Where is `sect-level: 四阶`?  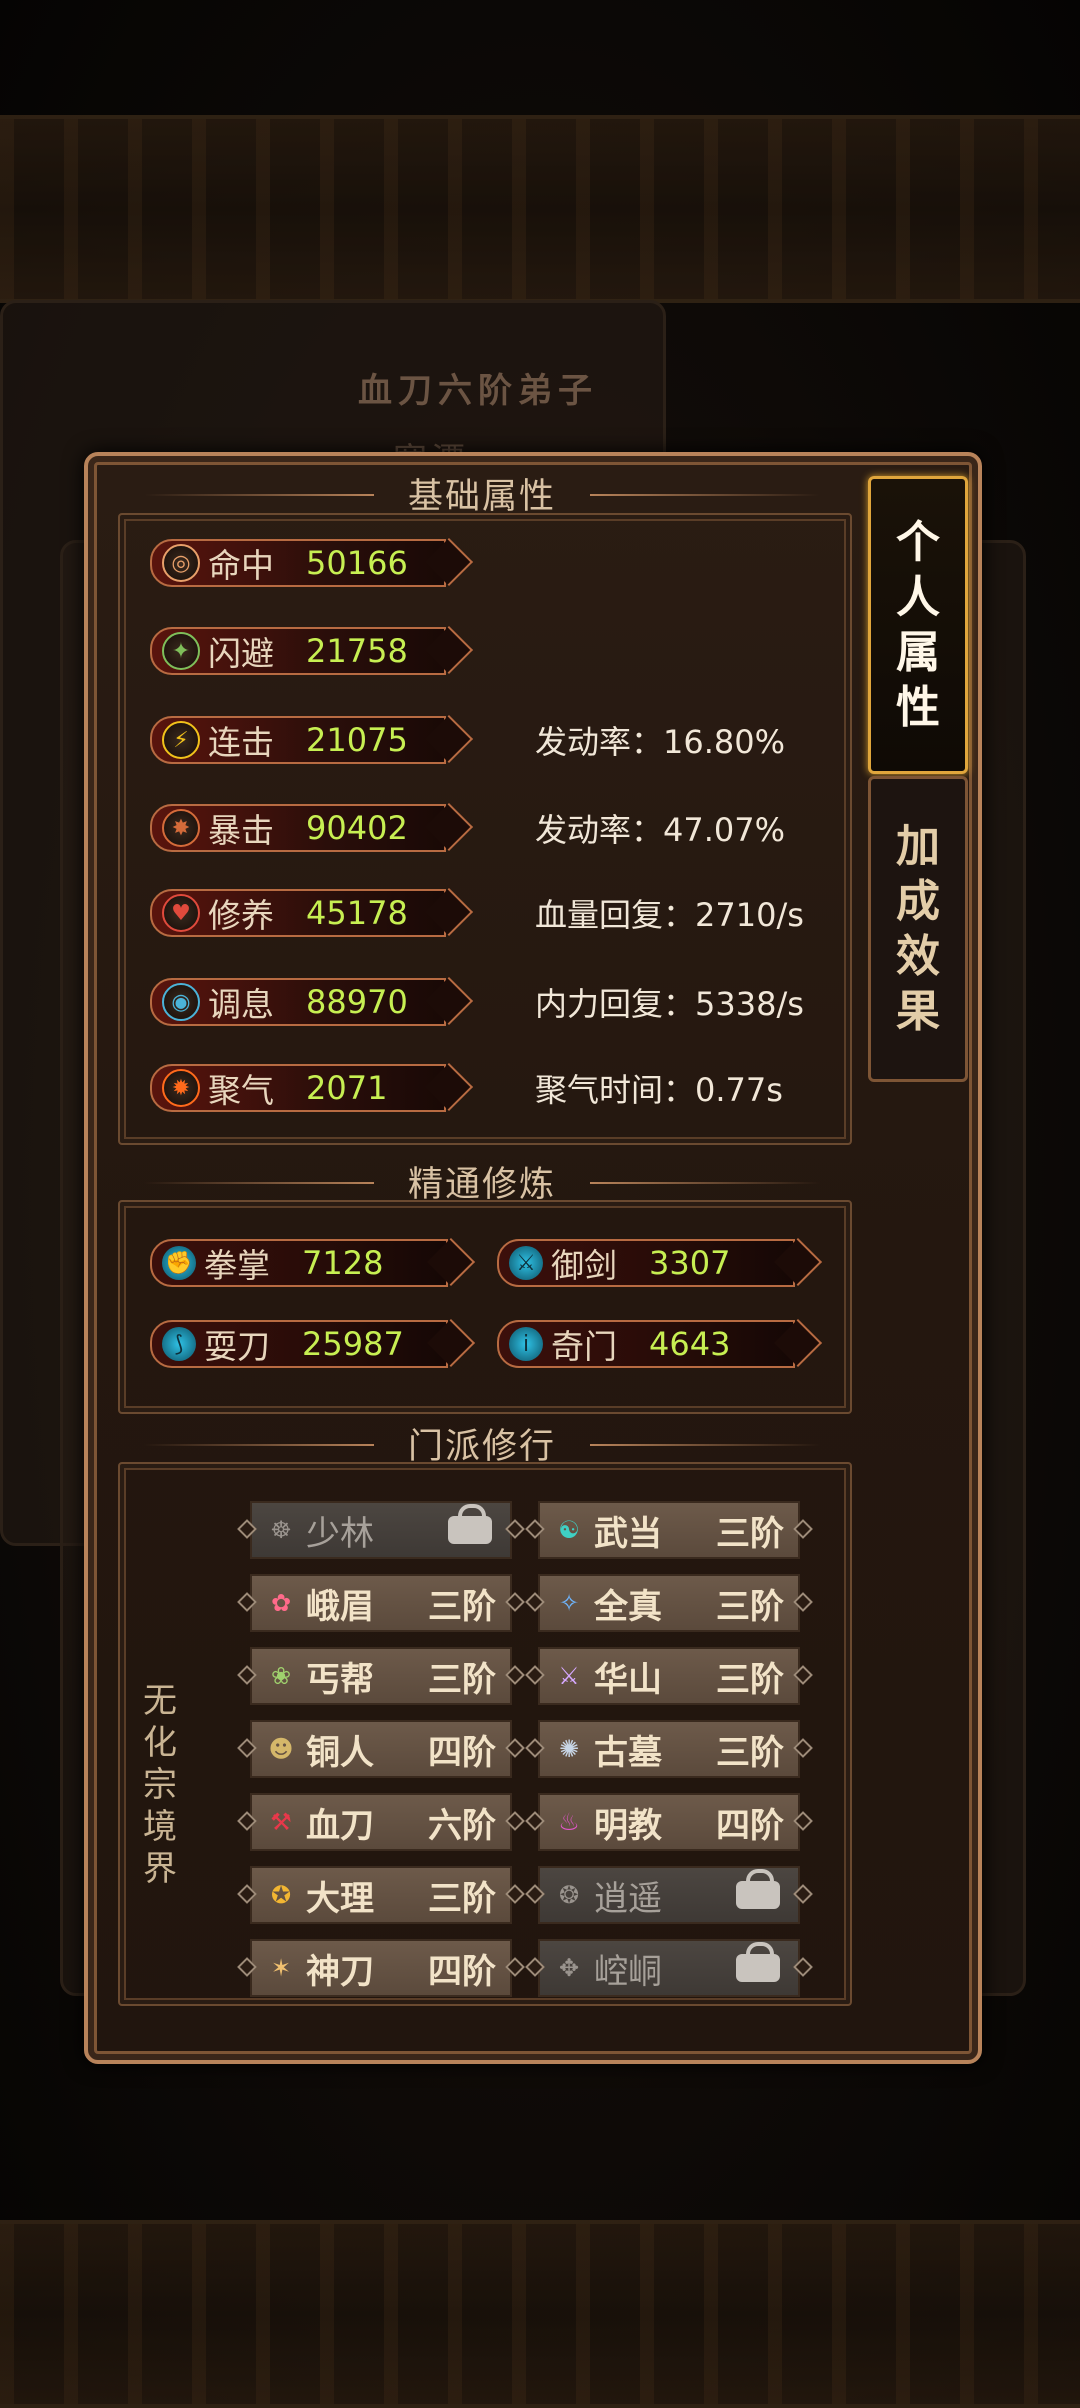
sect-level: 四阶 is located at coordinates (462, 1752).